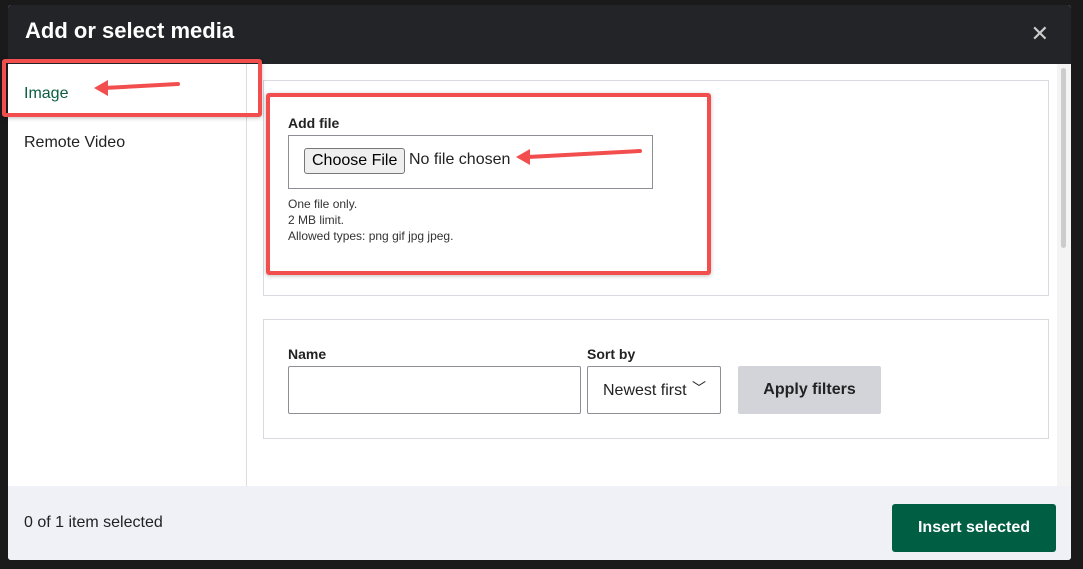 This screenshot has width=1083, height=569. I want to click on dialog-title: Add or select media, so click(130, 30).